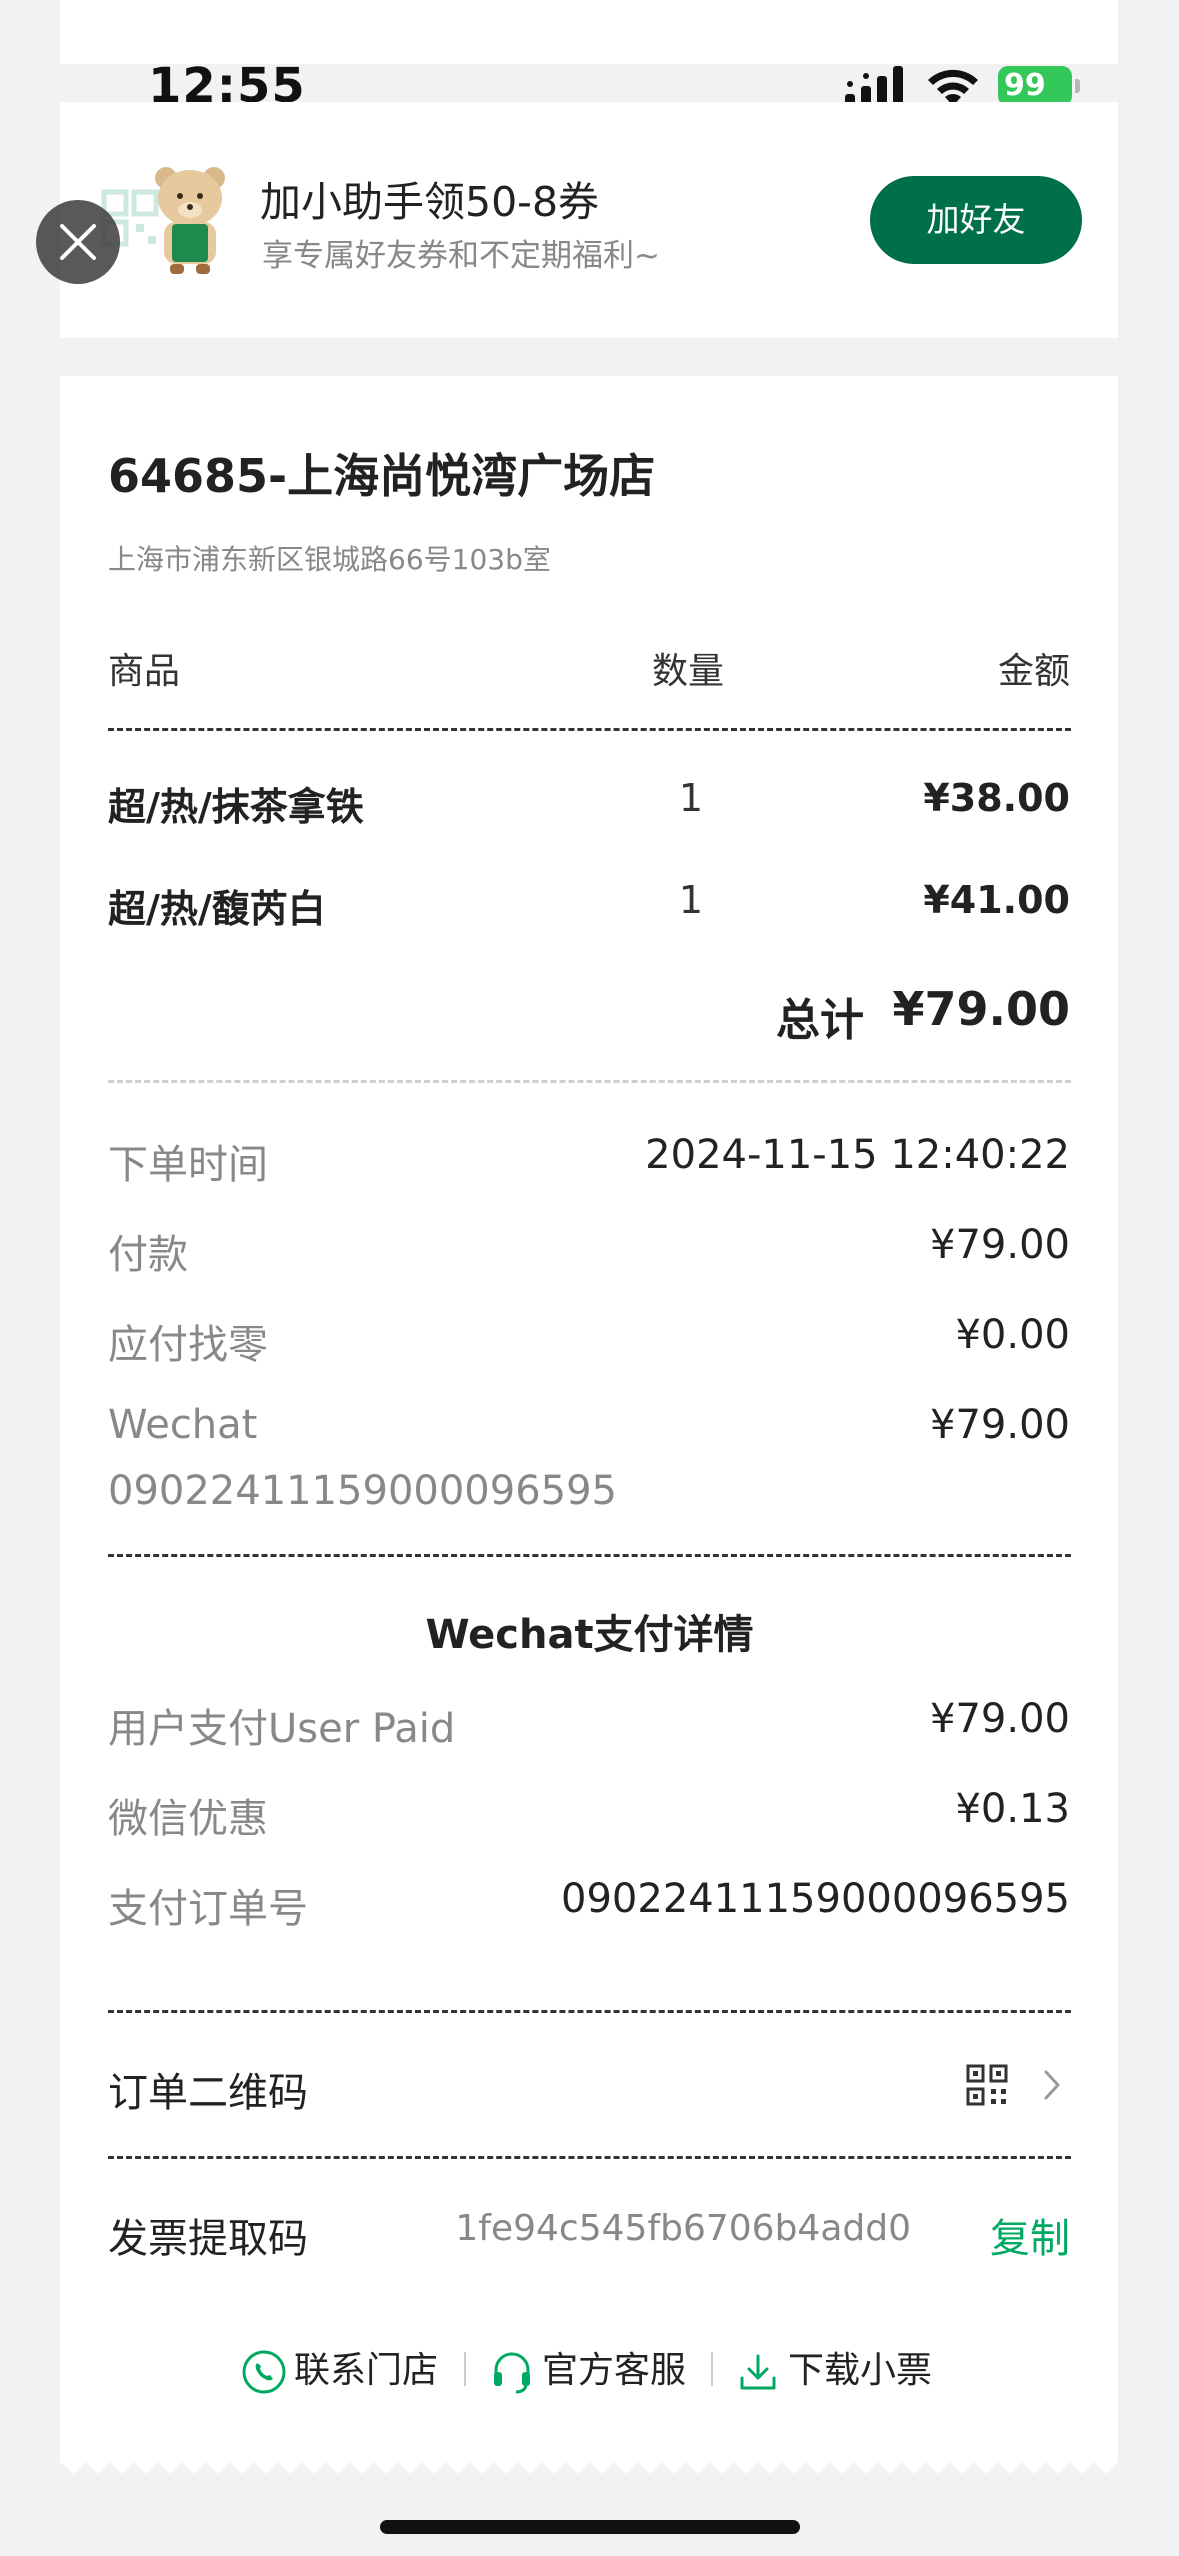 This screenshot has height=2556, width=1179. Describe the element at coordinates (981, 1009) in the screenshot. I see `total-value: ¥79.00` at that location.